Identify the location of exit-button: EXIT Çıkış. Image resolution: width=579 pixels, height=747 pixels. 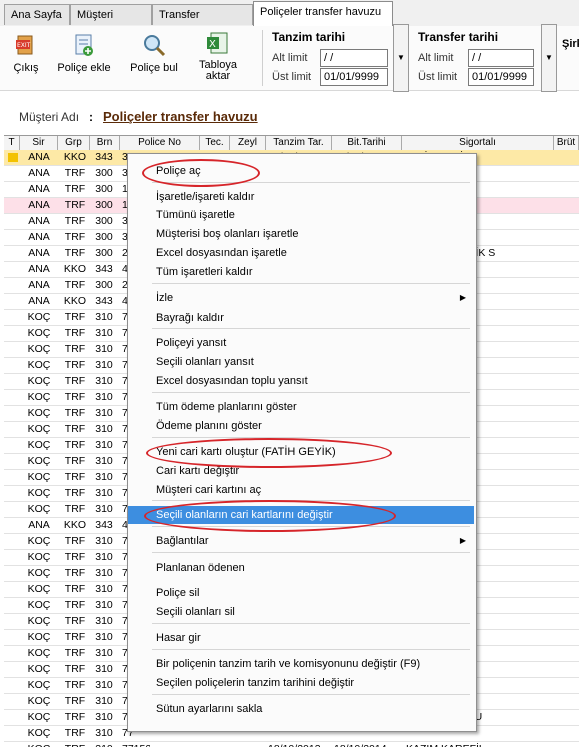
(26, 53).